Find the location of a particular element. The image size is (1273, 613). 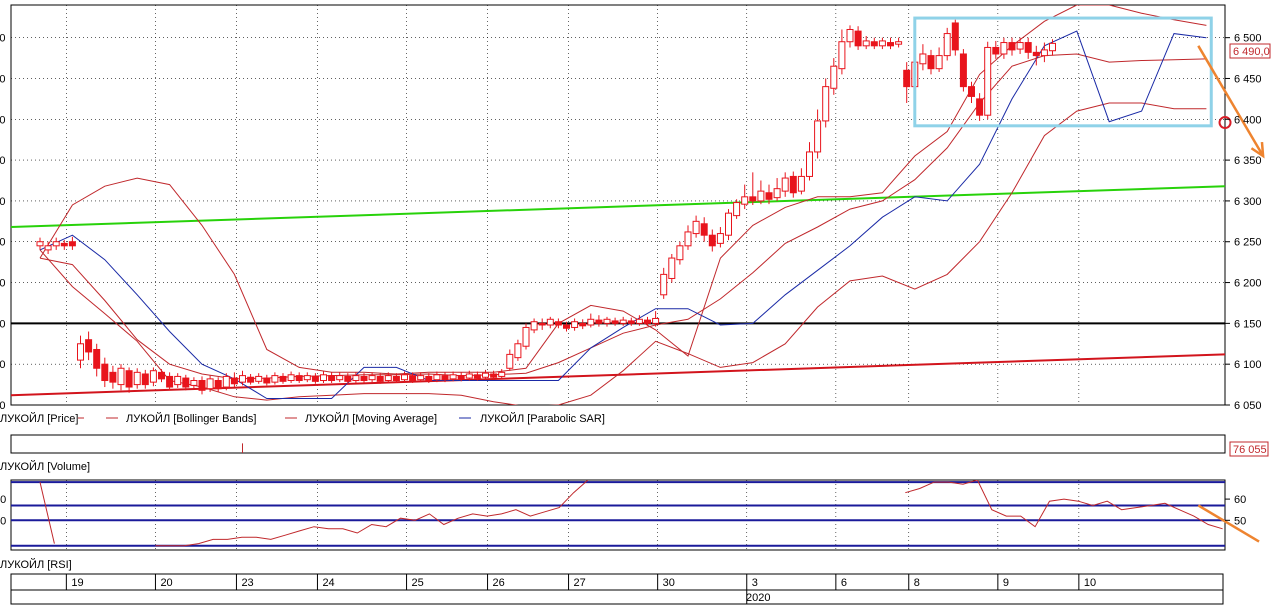

rsi-legend: ЛУКОЙЛ [RSI] is located at coordinates (36, 564).